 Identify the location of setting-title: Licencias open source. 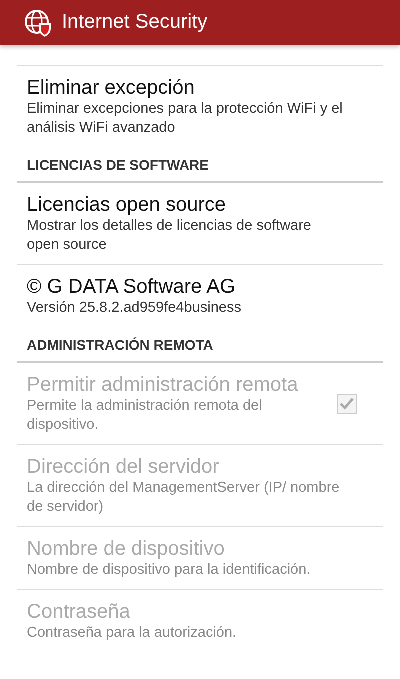
(127, 205).